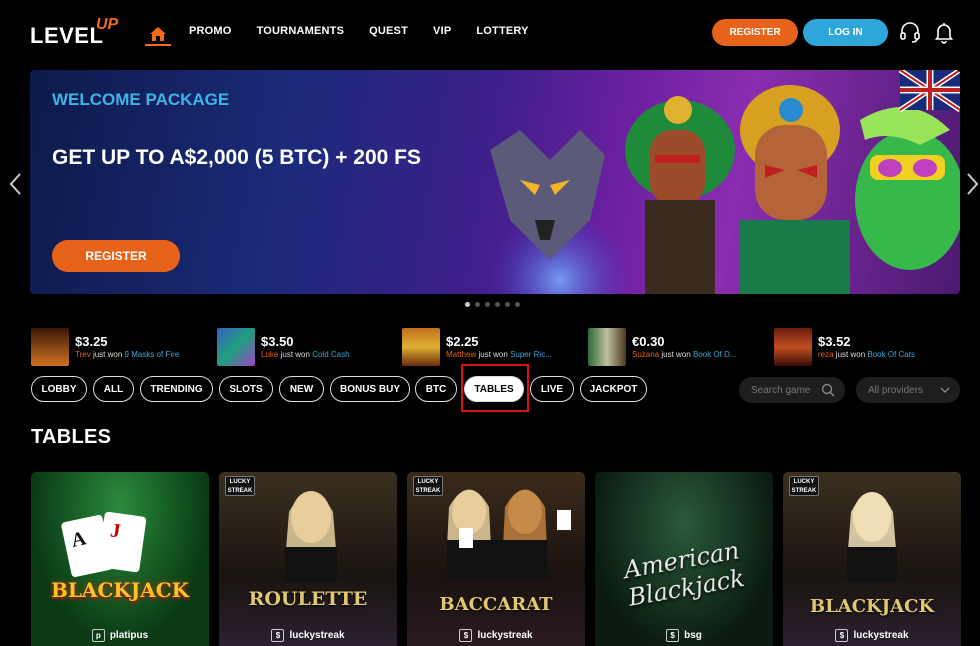 The width and height of the screenshot is (980, 646). Describe the element at coordinates (755, 32) in the screenshot. I see `register-button: REGISTER` at that location.